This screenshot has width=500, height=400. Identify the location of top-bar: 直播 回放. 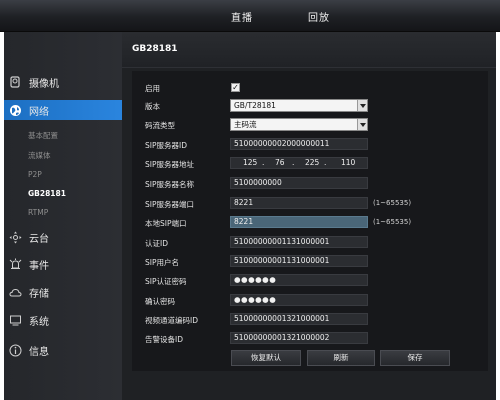
(250, 16).